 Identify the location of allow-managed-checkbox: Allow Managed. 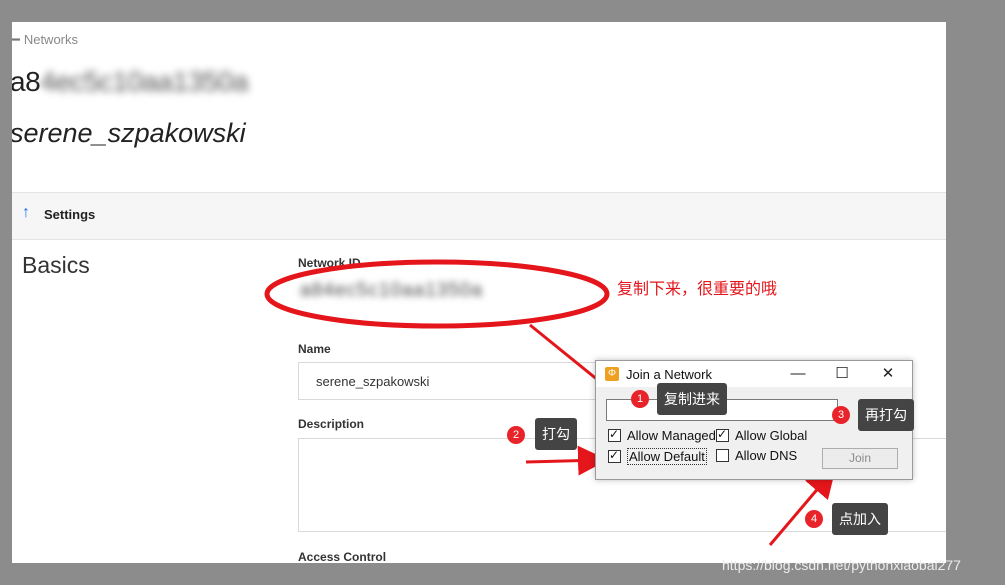
(662, 435).